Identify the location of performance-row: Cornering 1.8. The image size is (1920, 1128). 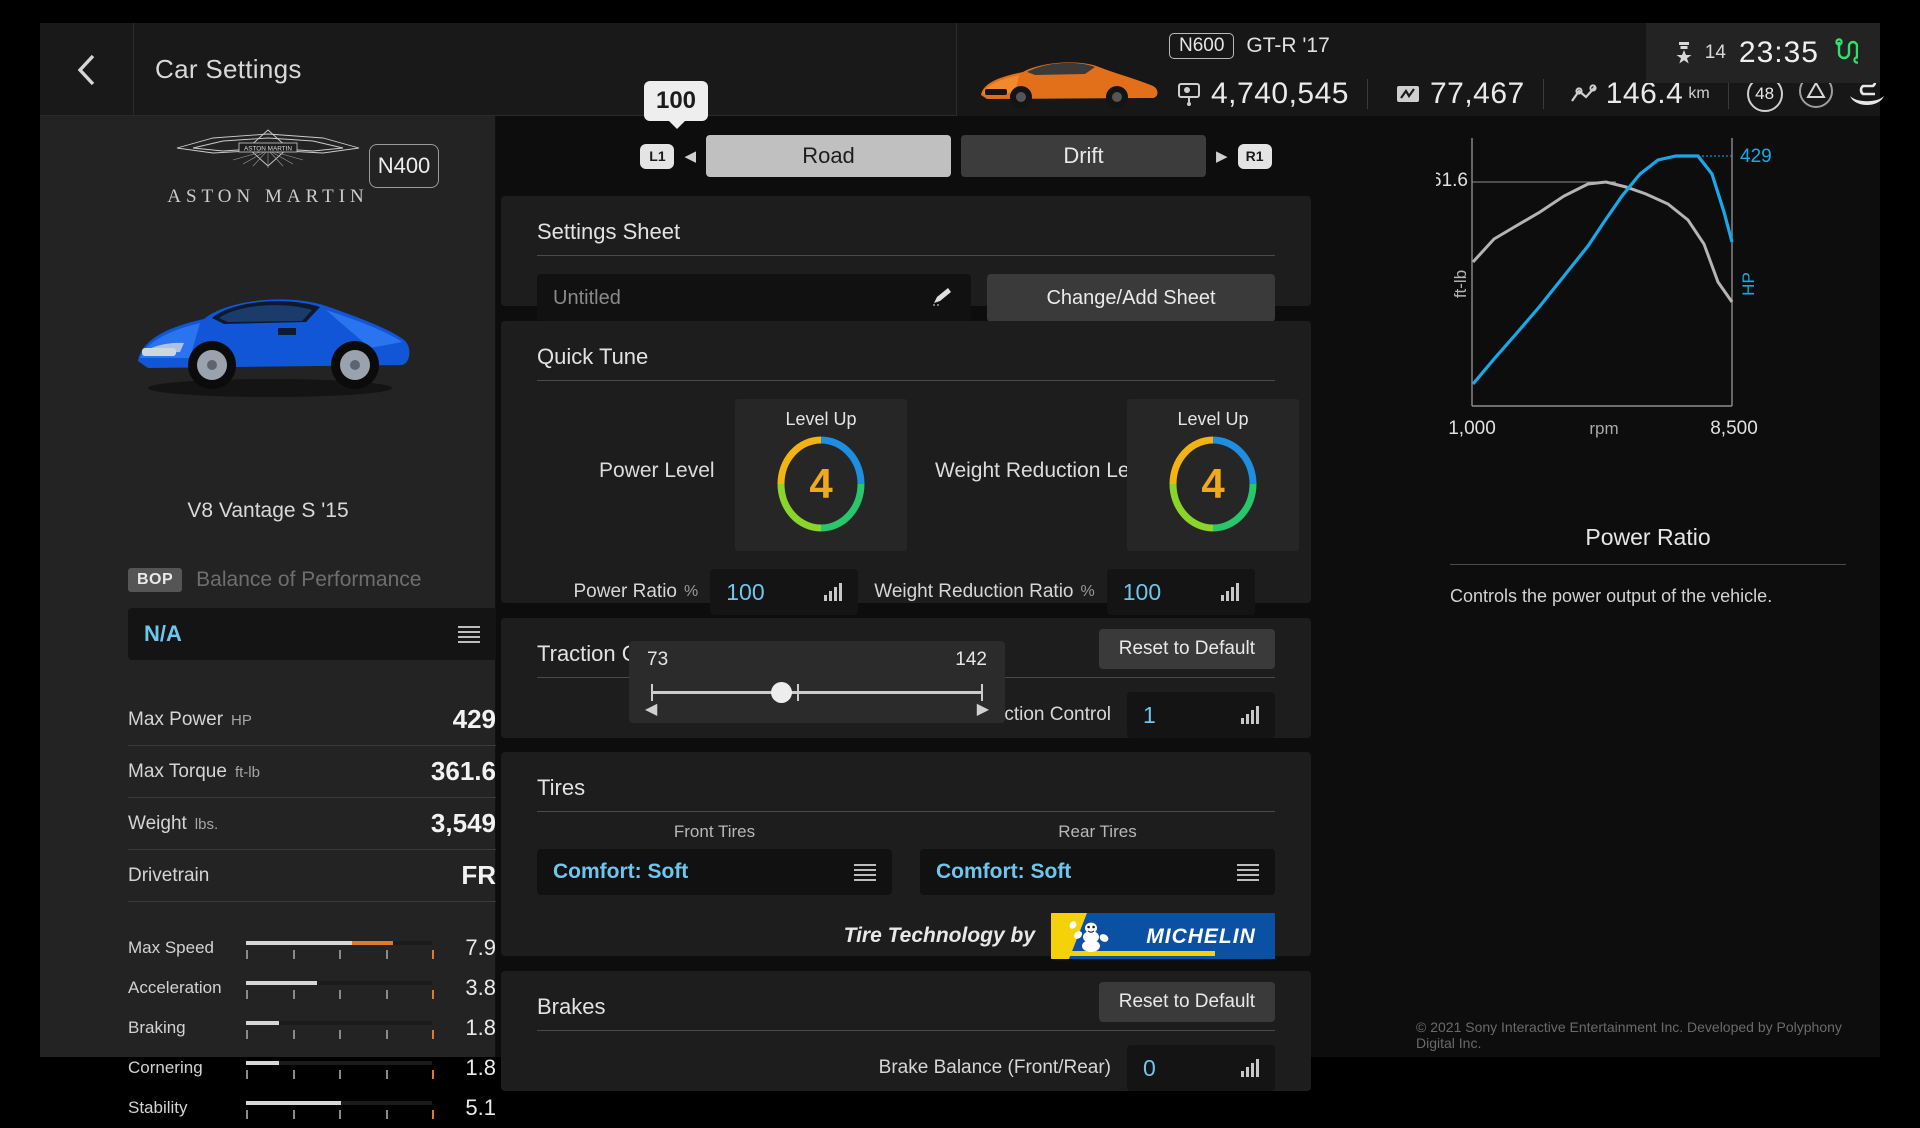
(312, 1068).